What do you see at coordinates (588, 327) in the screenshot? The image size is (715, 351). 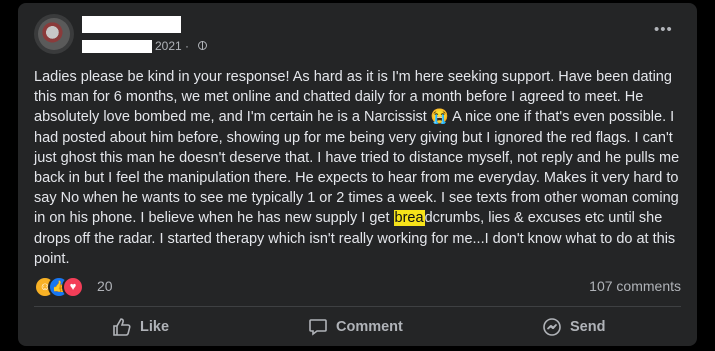 I see `send-label: Send` at bounding box center [588, 327].